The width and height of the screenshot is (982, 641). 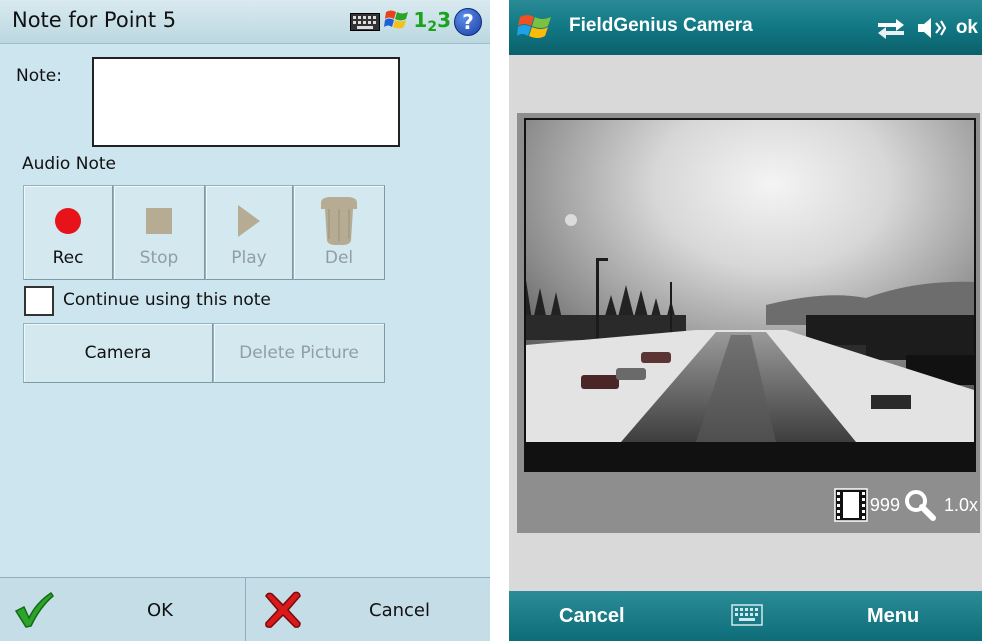 What do you see at coordinates (535, 27) in the screenshot?
I see `windows-start-icon` at bounding box center [535, 27].